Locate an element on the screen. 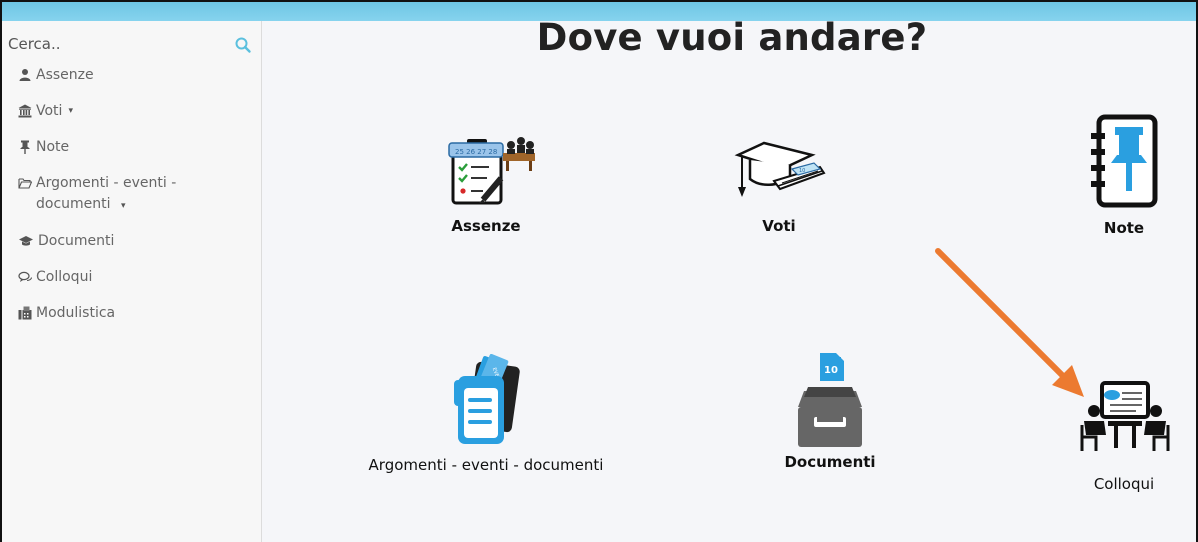 The width and height of the screenshot is (1198, 542). sidebar-item-argomenti-eventi-documenti: Argomenti - eventi - documenti ▾ is located at coordinates (113, 202).